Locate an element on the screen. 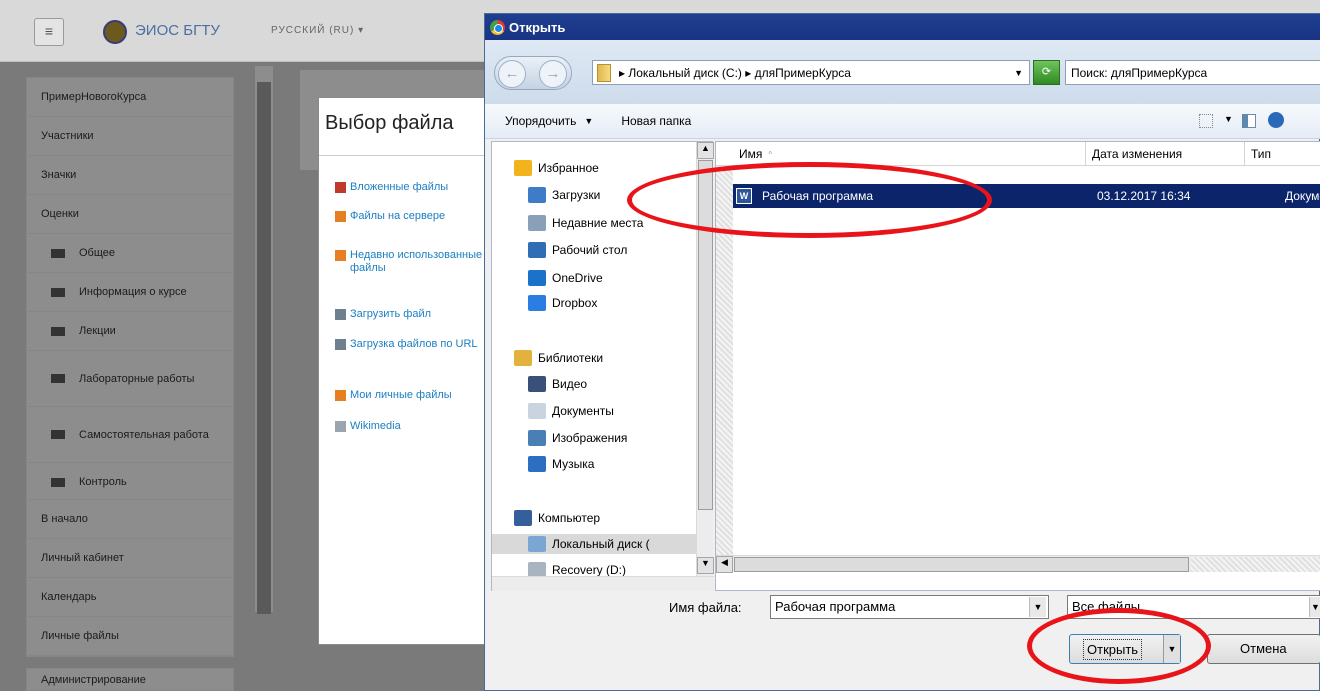 The height and width of the screenshot is (691, 1320). nav-item: Личные файлы is located at coordinates (130, 636).